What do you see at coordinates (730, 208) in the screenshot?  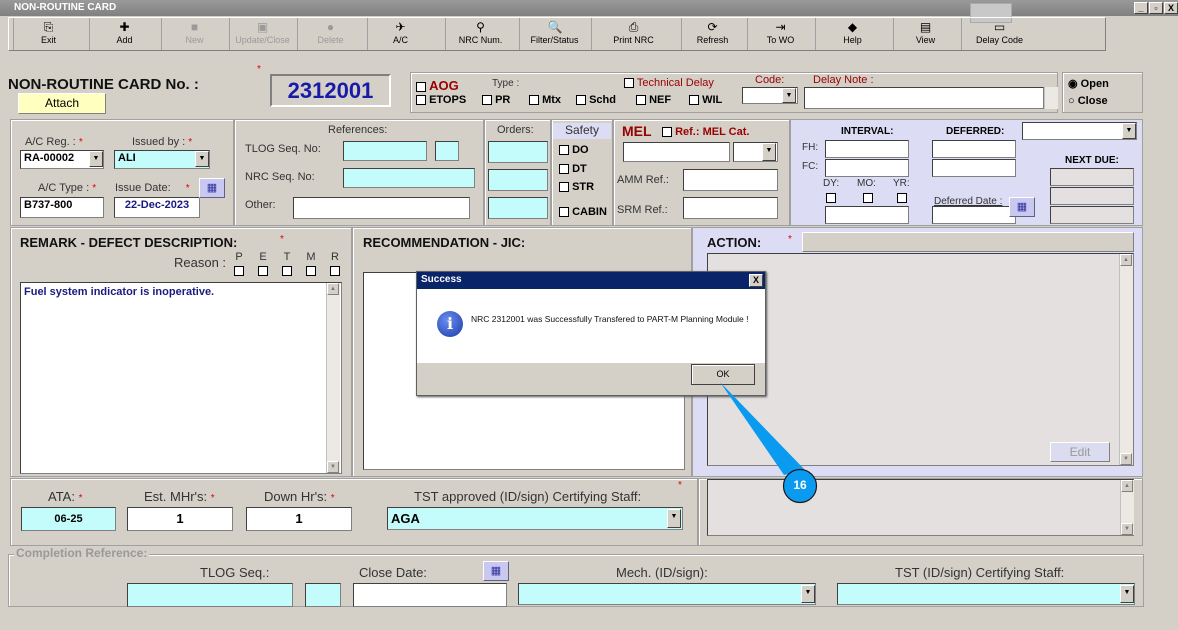 I see `srm-ref-input` at bounding box center [730, 208].